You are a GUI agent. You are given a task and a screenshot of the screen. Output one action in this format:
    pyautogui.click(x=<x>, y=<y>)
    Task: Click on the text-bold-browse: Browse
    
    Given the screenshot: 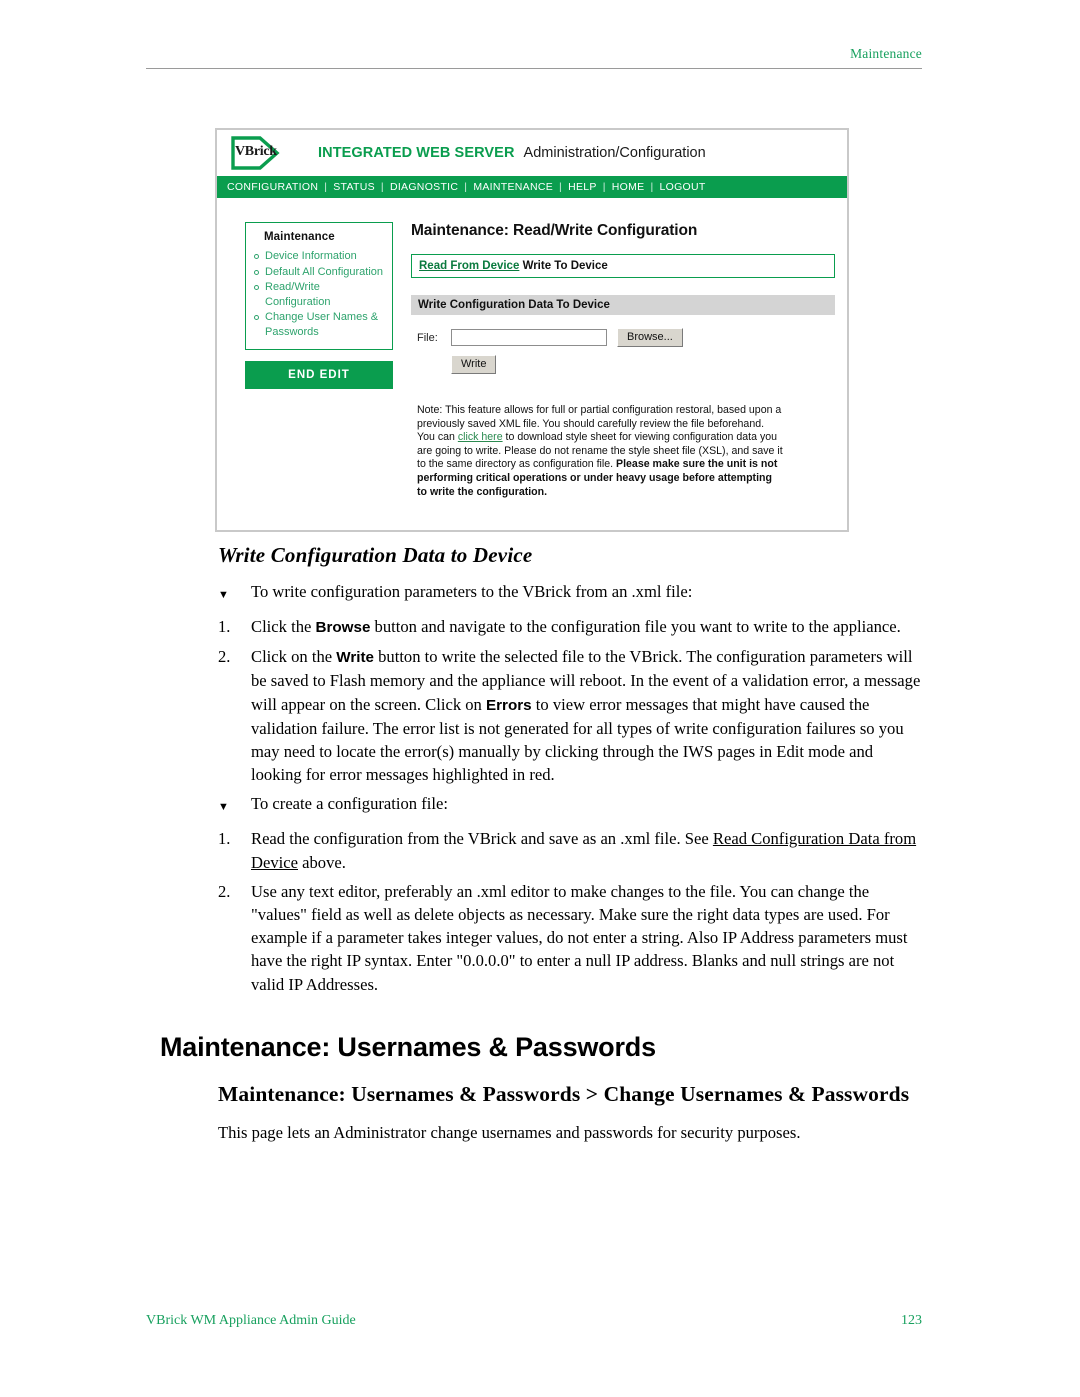 What is the action you would take?
    pyautogui.click(x=343, y=627)
    